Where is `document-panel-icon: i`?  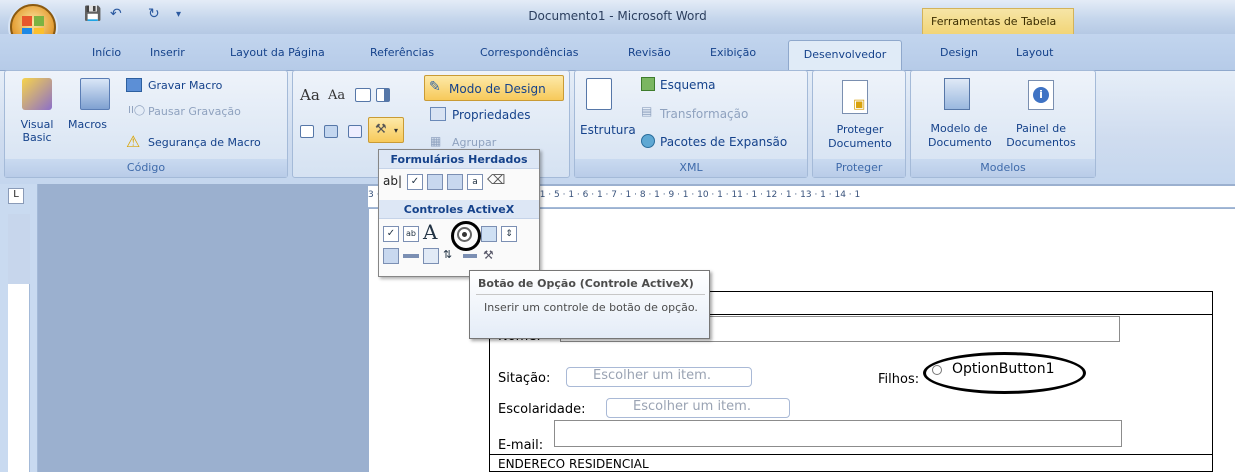 document-panel-icon: i is located at coordinates (1041, 95).